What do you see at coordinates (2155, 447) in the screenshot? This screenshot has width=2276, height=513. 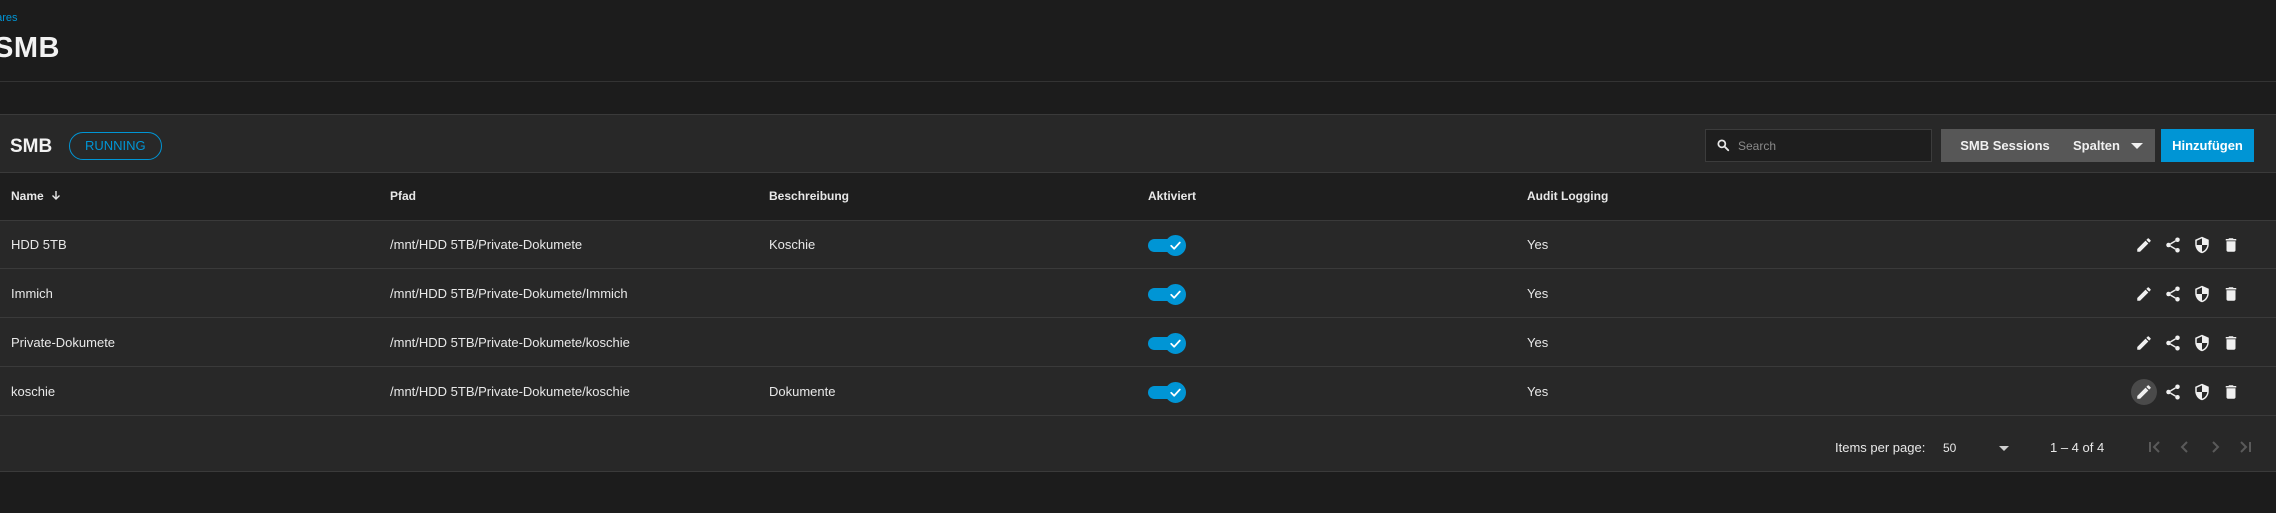 I see `first-page-icon` at bounding box center [2155, 447].